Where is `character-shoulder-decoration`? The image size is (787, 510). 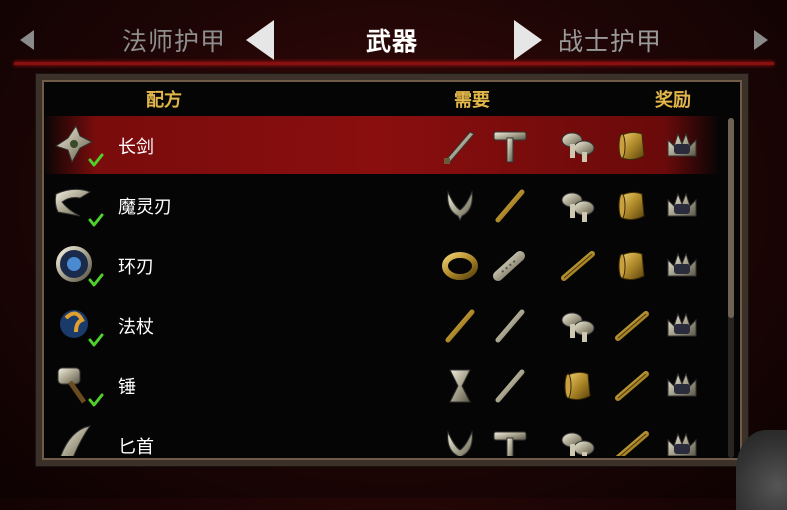
character-shoulder-decoration is located at coordinates (761, 470).